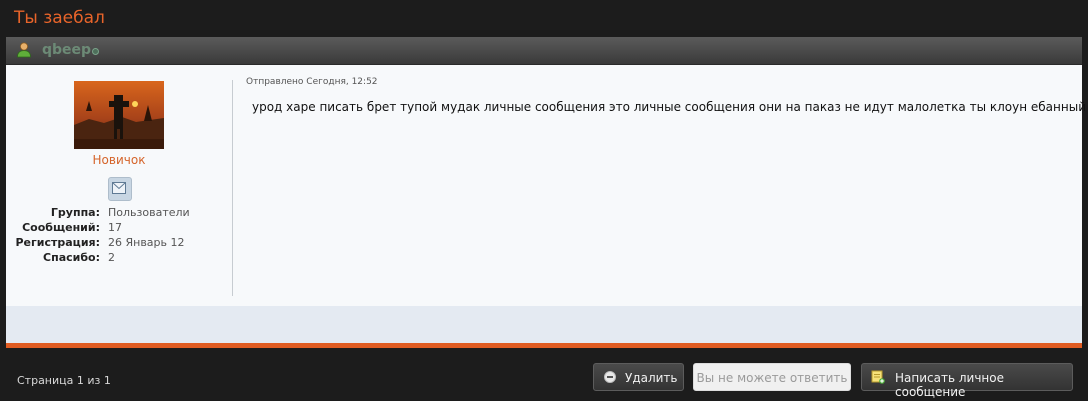 This screenshot has width=1088, height=401. I want to click on stat-row-thanks: Спасибо: 2, so click(119, 258).